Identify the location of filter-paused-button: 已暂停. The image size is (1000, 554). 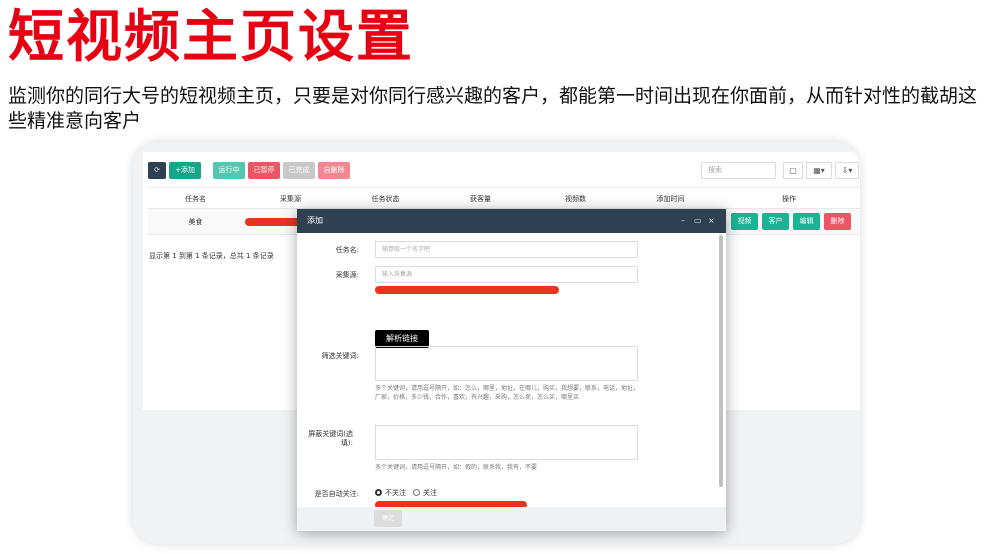
(264, 170).